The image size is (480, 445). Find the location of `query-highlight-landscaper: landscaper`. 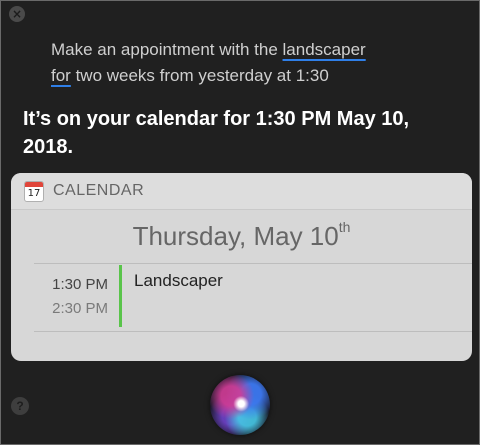

query-highlight-landscaper: landscaper is located at coordinates (324, 49).